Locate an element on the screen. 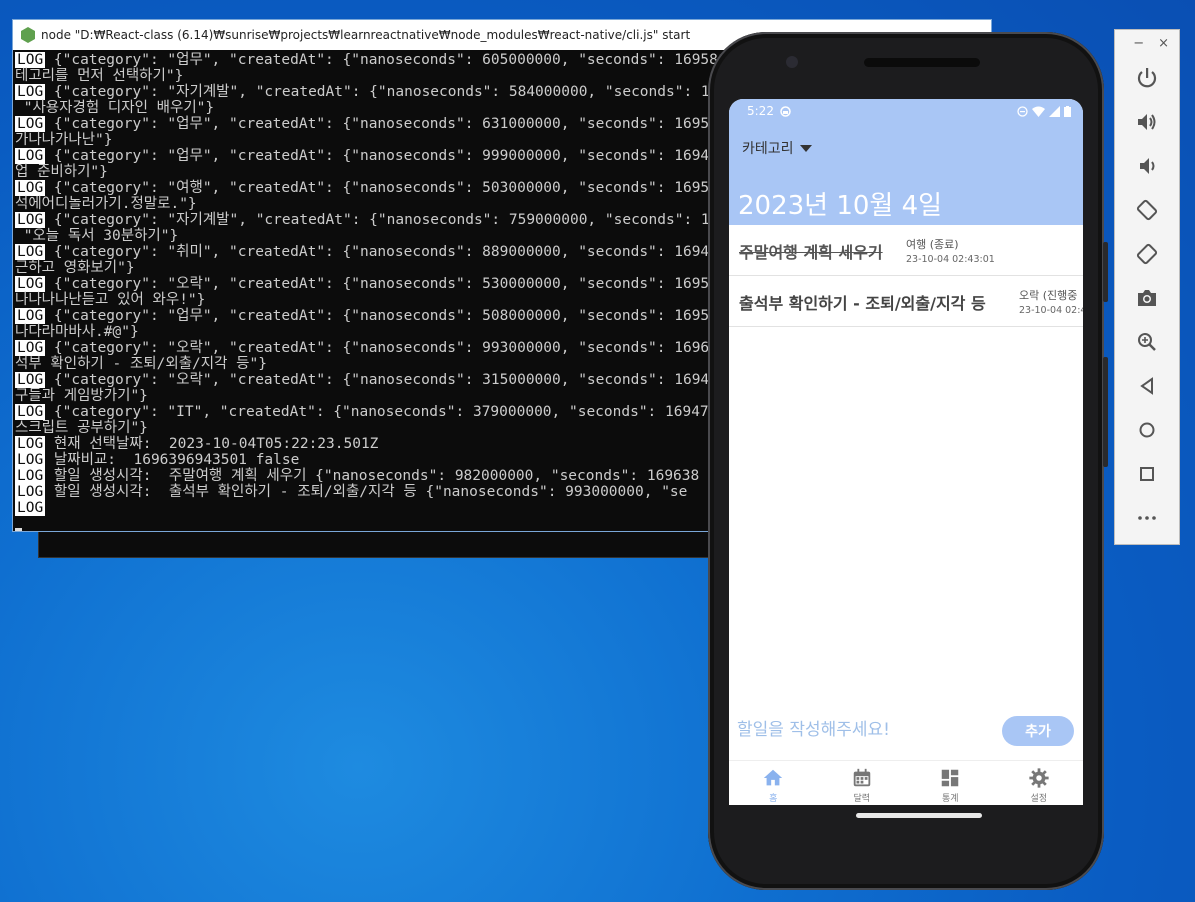 The height and width of the screenshot is (902, 1195). signal-icon is located at coordinates (1054, 111).